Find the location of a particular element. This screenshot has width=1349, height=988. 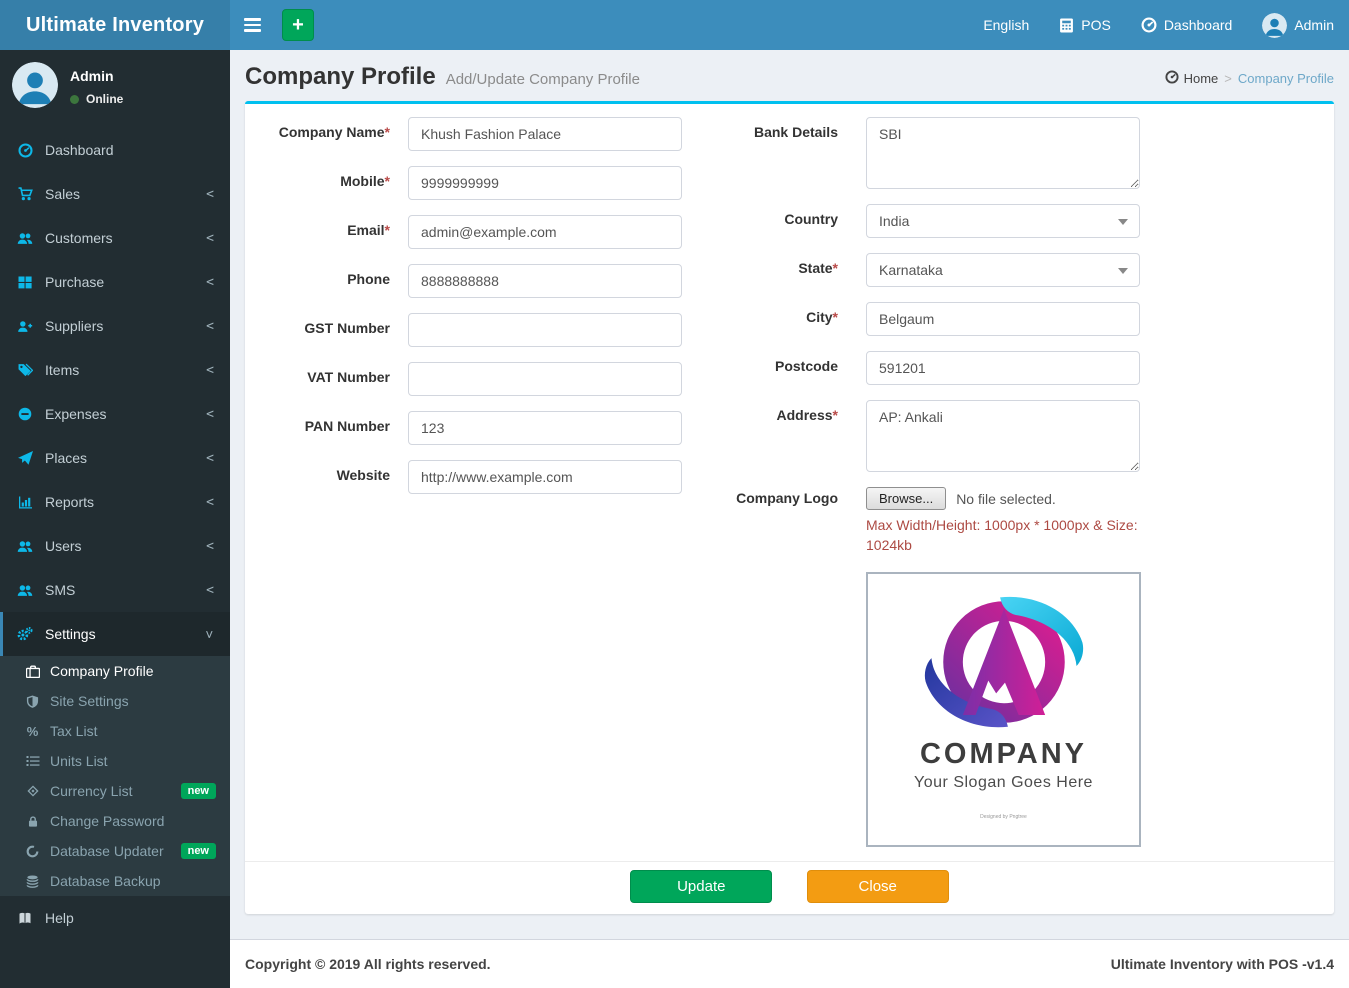

sidebar-item-customers: Customers < is located at coordinates (115, 238).